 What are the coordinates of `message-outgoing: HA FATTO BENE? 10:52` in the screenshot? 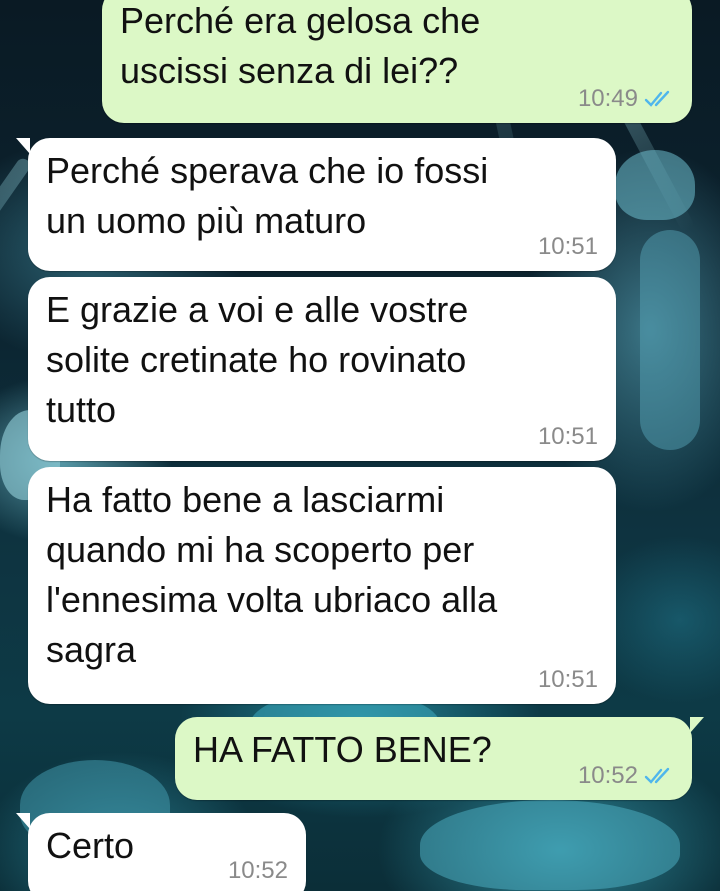 It's located at (439, 758).